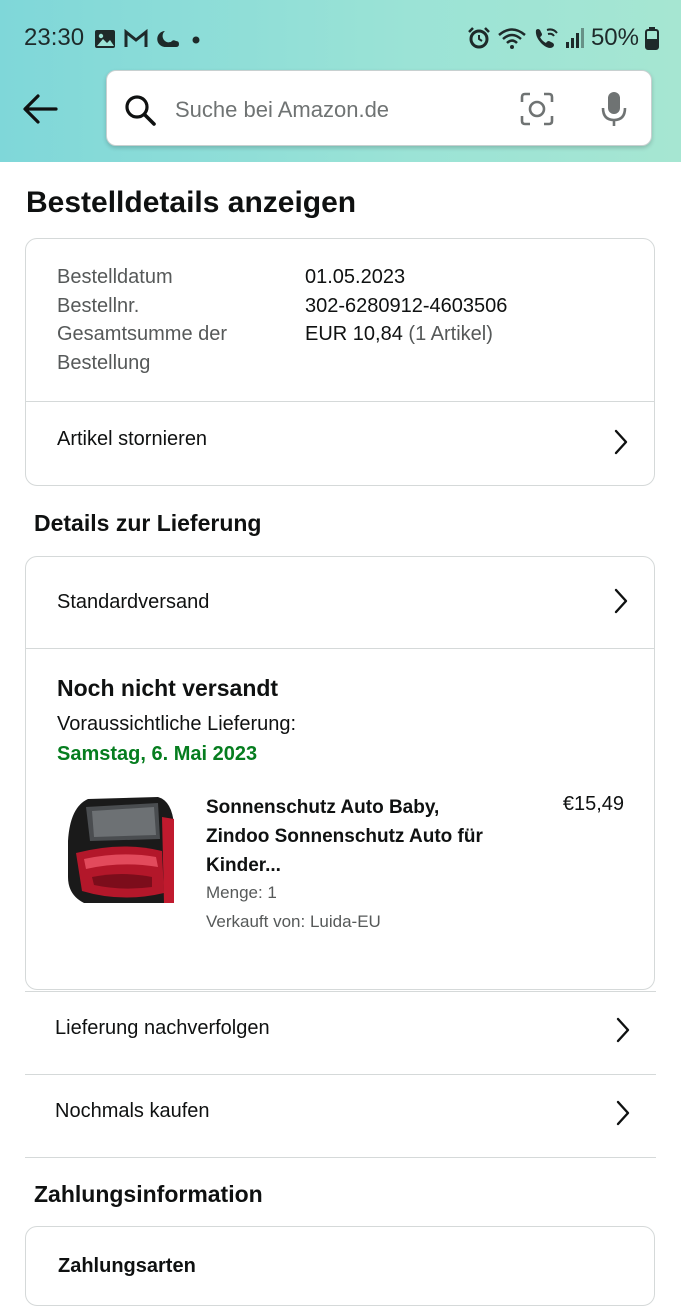 This screenshot has width=681, height=1306. Describe the element at coordinates (191, 202) in the screenshot. I see `page-title: Bestelldetails anzeigen` at that location.